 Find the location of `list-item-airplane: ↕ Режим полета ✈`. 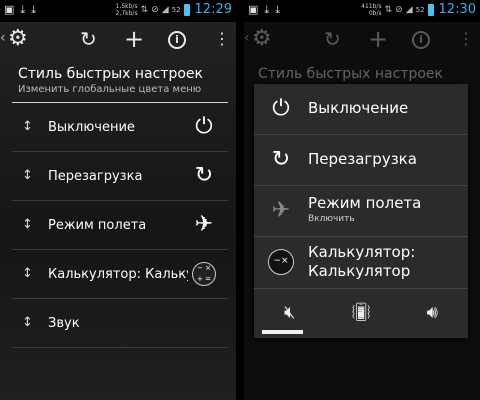

list-item-airplane: ↕ Режим полета ✈ is located at coordinates (120, 225).